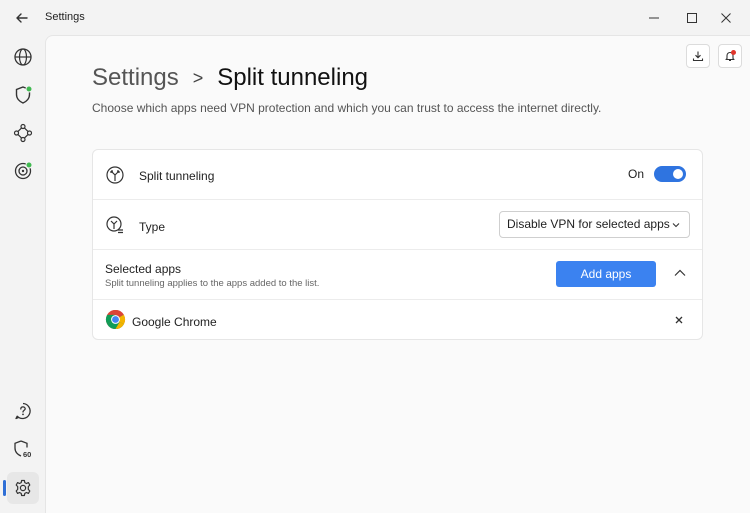 This screenshot has width=750, height=513. Describe the element at coordinates (654, 18) in the screenshot. I see `minimize-icon` at that location.